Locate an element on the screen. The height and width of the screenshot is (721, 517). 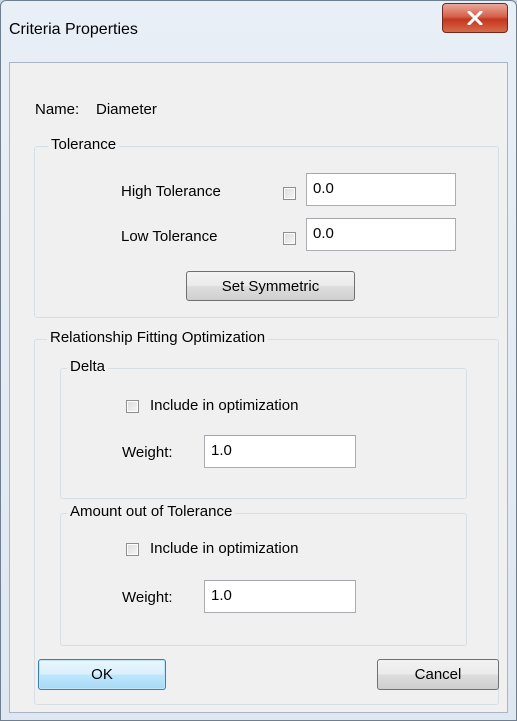
amount-out-weight-label: Weight: is located at coordinates (147, 597).